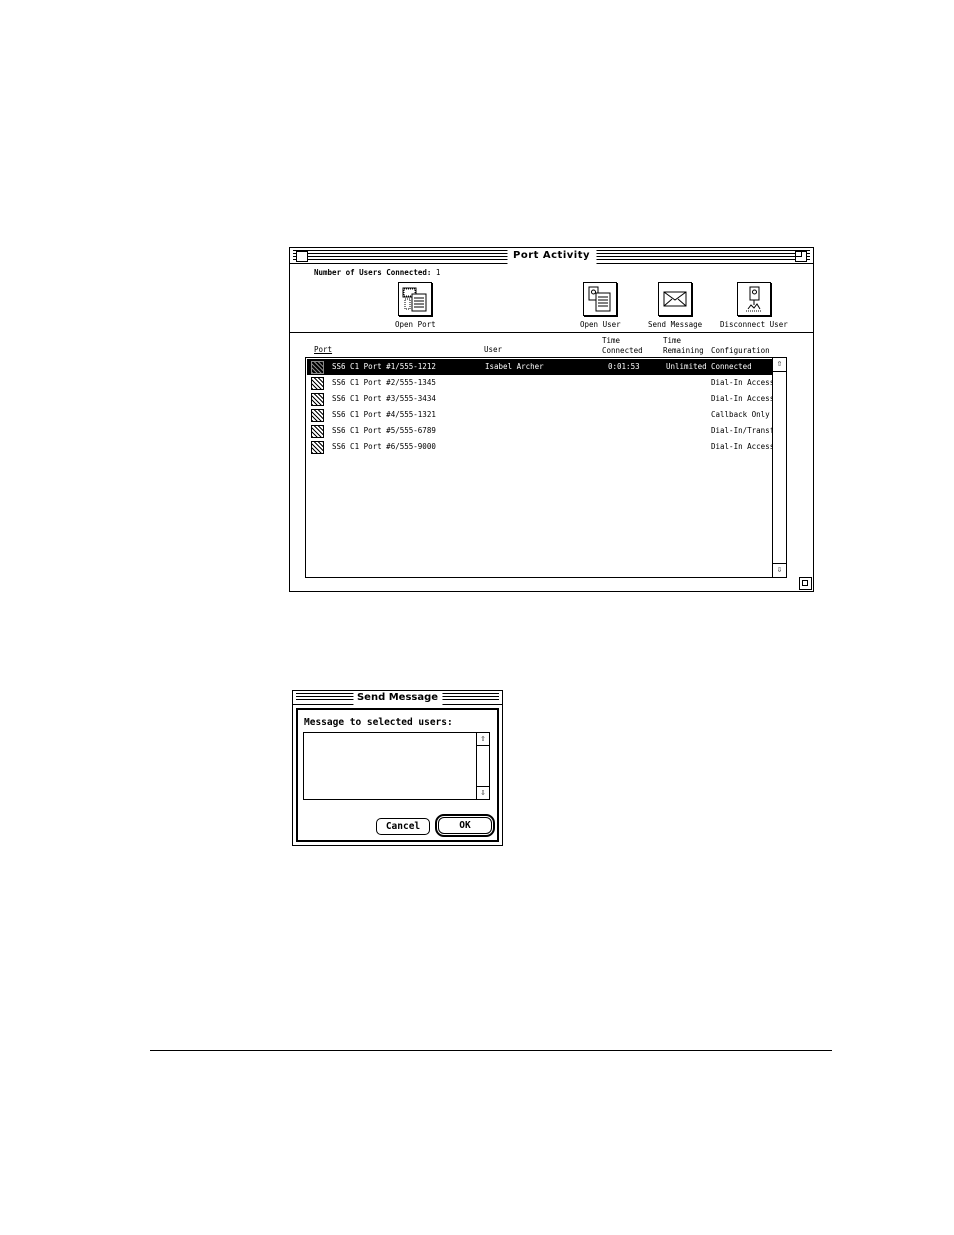 Image resolution: width=954 pixels, height=1235 pixels. What do you see at coordinates (373, 272) in the screenshot?
I see `users-connected-label: Number of Users Connected:` at bounding box center [373, 272].